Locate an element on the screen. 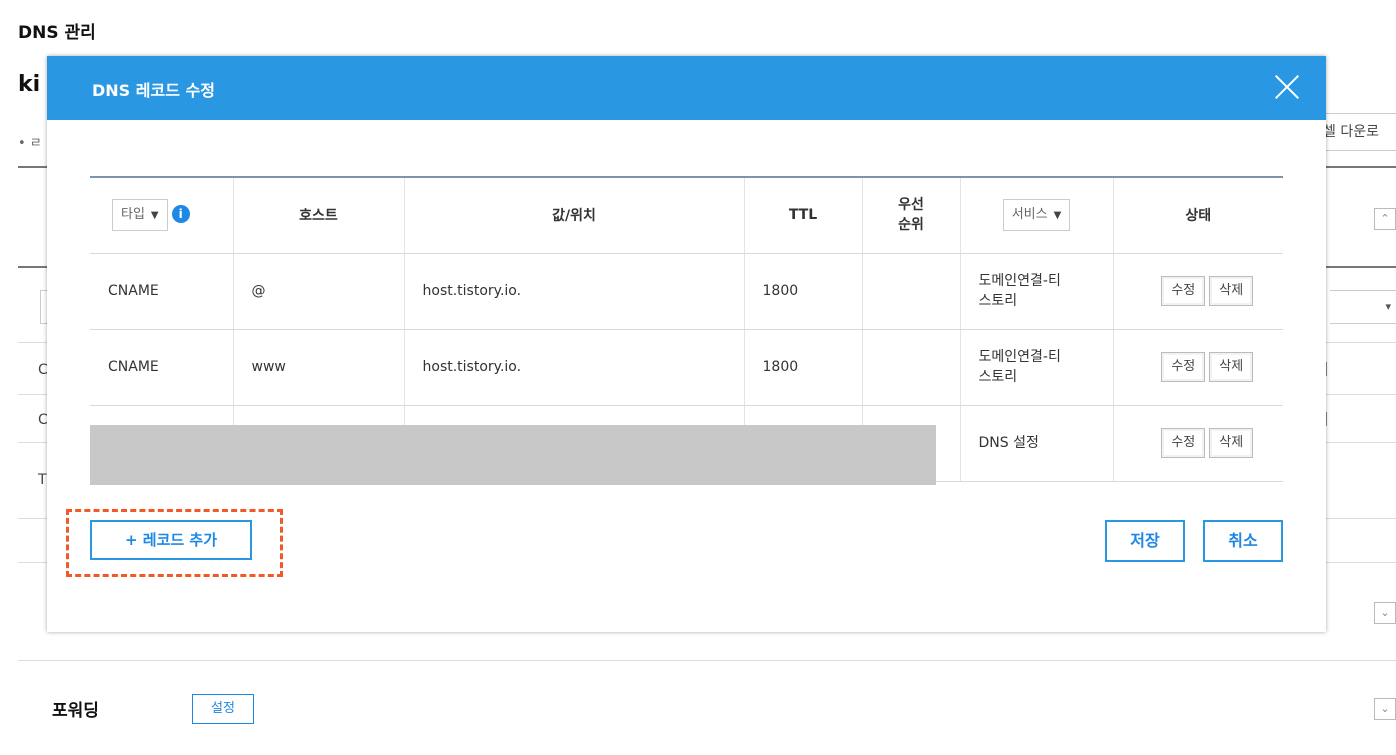 This screenshot has width=1396, height=755. excel-download-button: 셀 다운로 is located at coordinates (1357, 132).